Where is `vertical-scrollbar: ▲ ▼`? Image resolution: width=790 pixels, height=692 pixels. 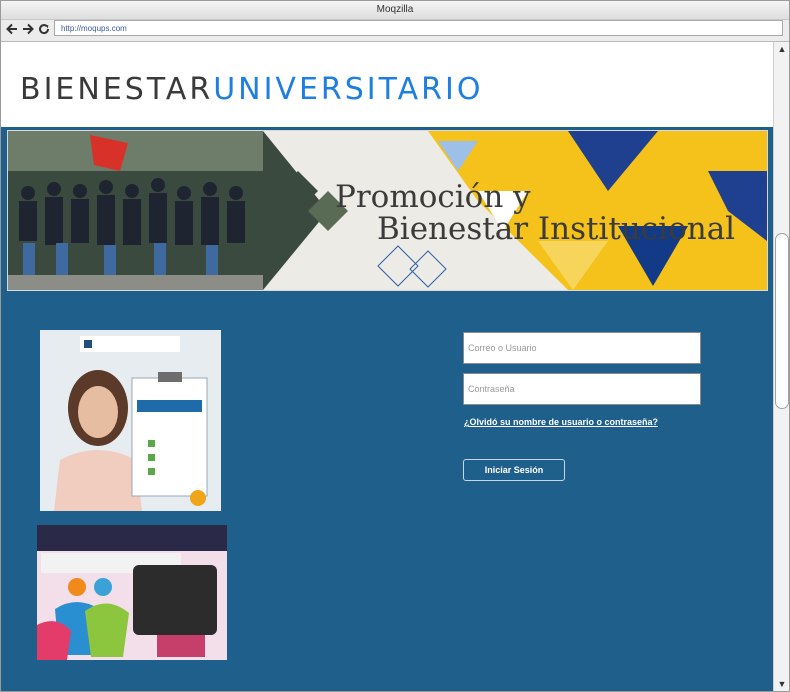
vertical-scrollbar: ▲ ▼ is located at coordinates (781, 366).